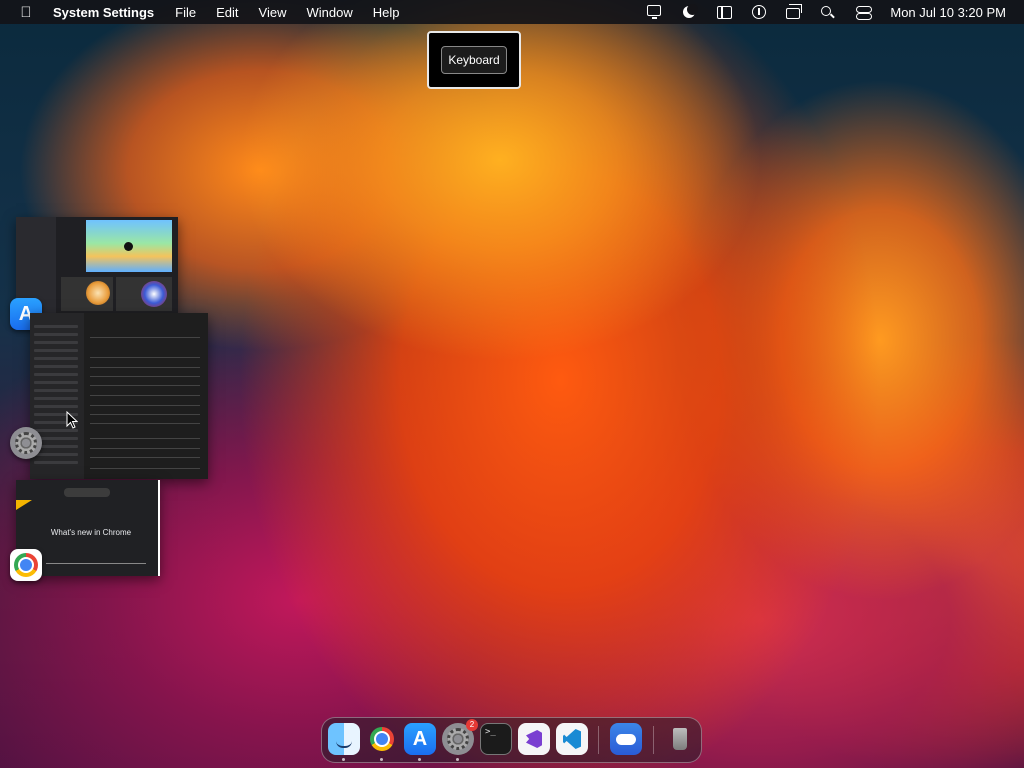 The height and width of the screenshot is (768, 1024). Describe the element at coordinates (329, 12) in the screenshot. I see `menu-window: Window` at that location.